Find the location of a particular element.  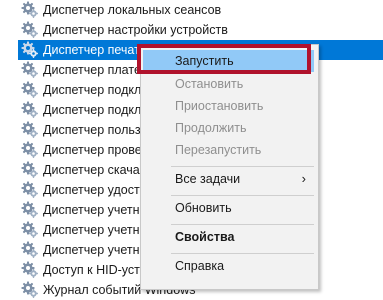

highlight-frame is located at coordinates (224, 59).